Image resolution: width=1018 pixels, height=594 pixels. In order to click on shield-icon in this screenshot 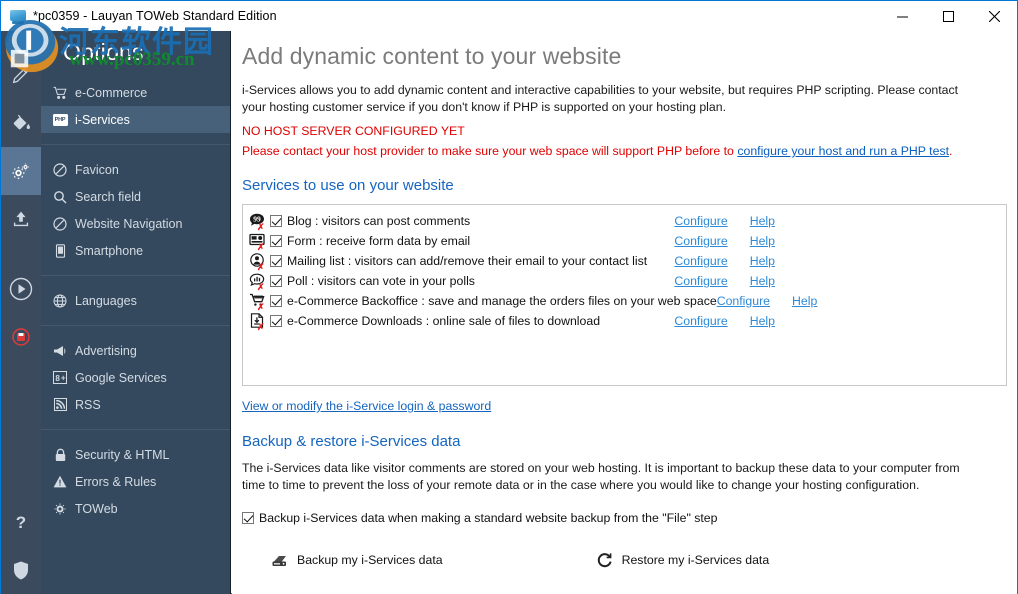, I will do `click(21, 570)`.